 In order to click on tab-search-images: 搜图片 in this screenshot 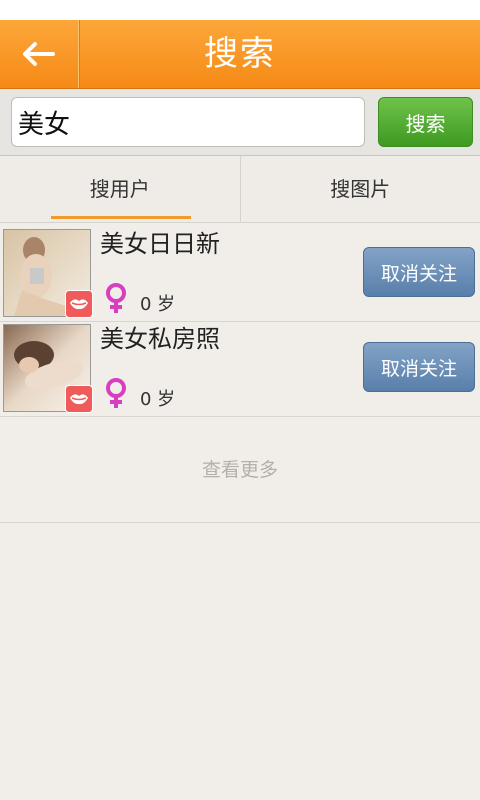, I will do `click(359, 189)`.